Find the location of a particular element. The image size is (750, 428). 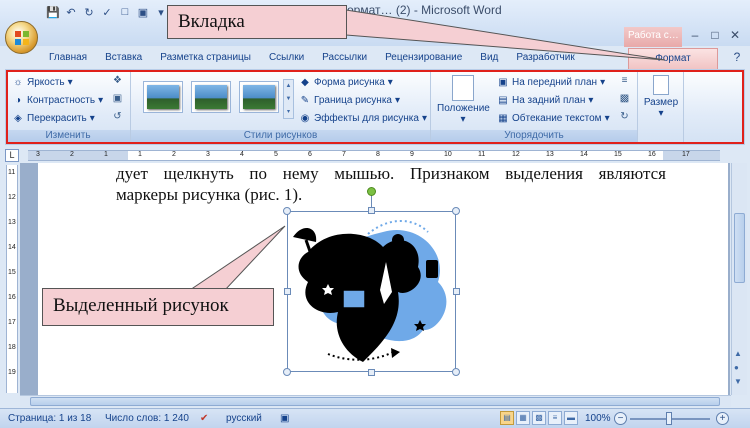

resize-handle-n is located at coordinates (371, 210).